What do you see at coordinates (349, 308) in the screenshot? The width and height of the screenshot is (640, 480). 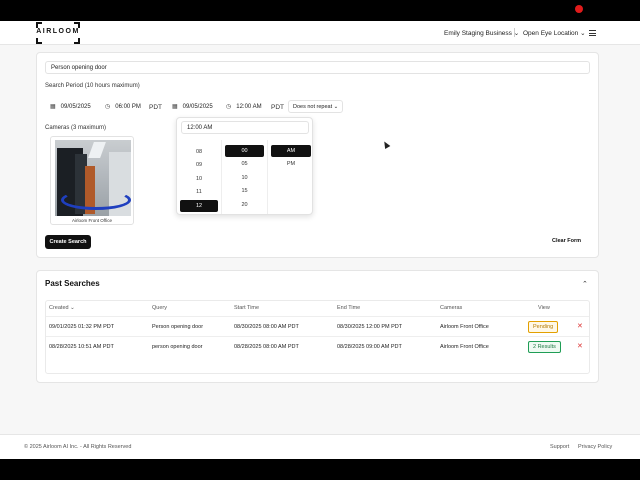 I see `column-header-end-time: End Time` at bounding box center [349, 308].